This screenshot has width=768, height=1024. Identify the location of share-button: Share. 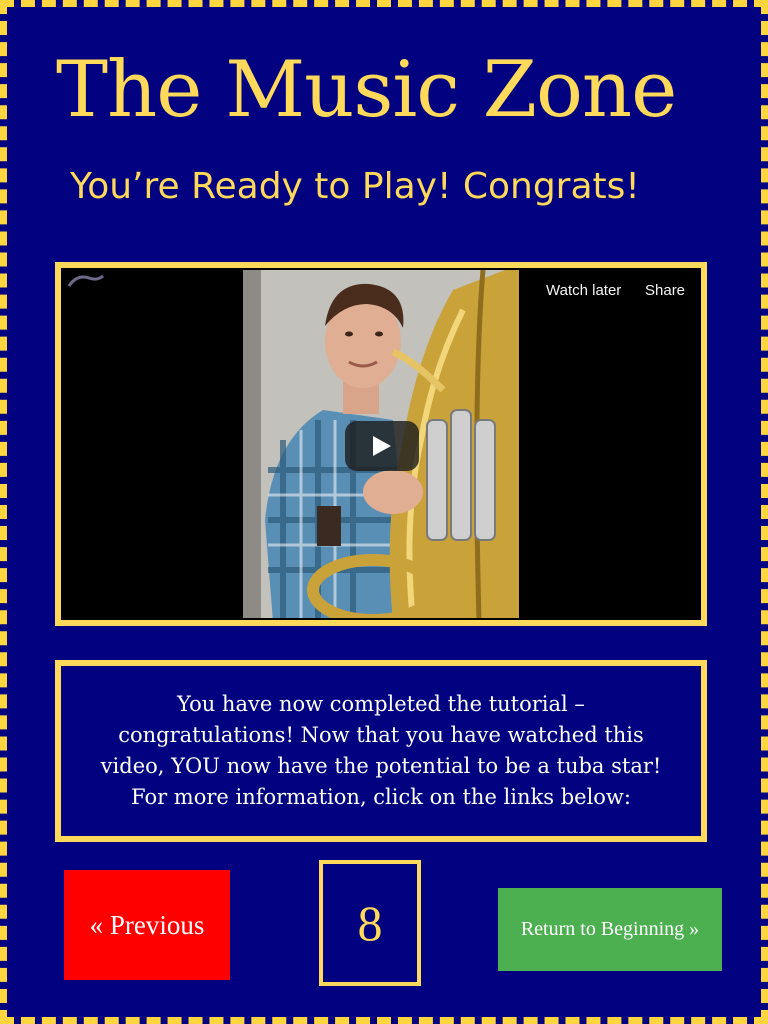
(665, 290).